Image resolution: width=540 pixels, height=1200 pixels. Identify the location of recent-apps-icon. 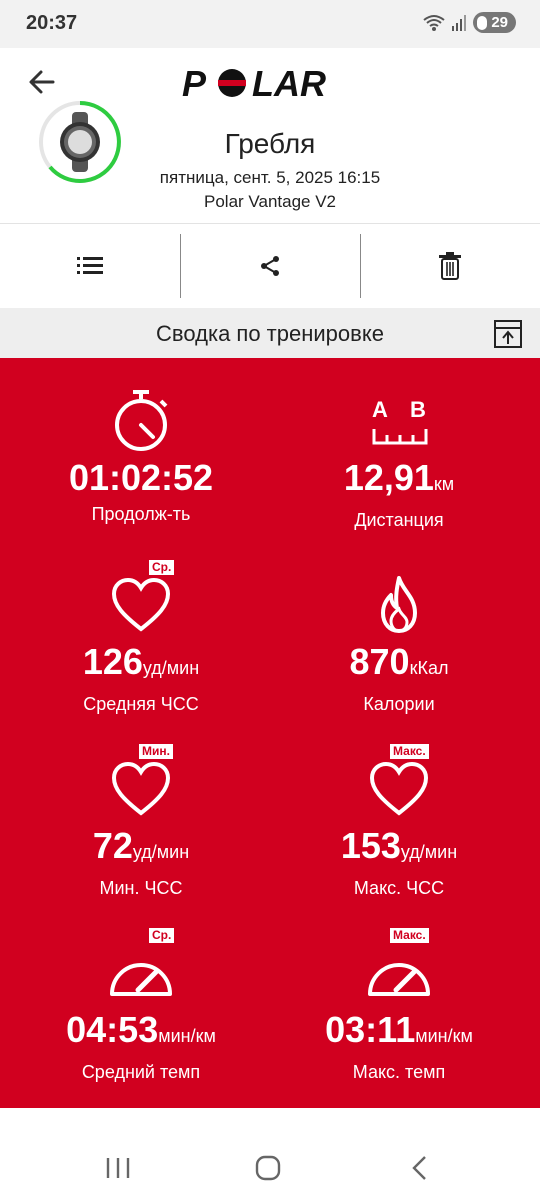
(118, 1168).